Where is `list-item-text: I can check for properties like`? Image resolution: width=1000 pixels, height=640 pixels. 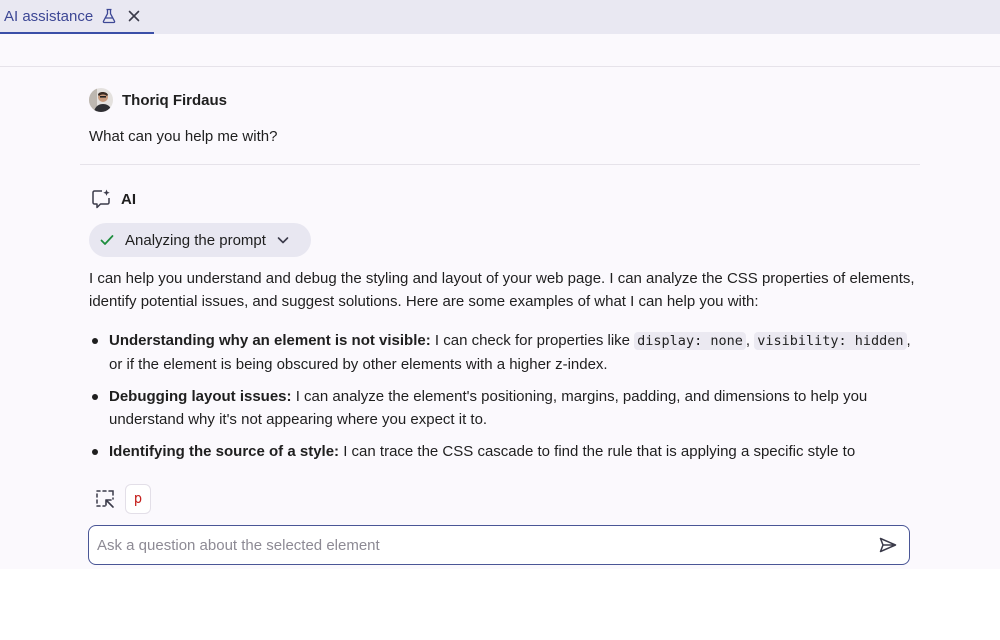 list-item-text: I can check for properties like is located at coordinates (532, 340).